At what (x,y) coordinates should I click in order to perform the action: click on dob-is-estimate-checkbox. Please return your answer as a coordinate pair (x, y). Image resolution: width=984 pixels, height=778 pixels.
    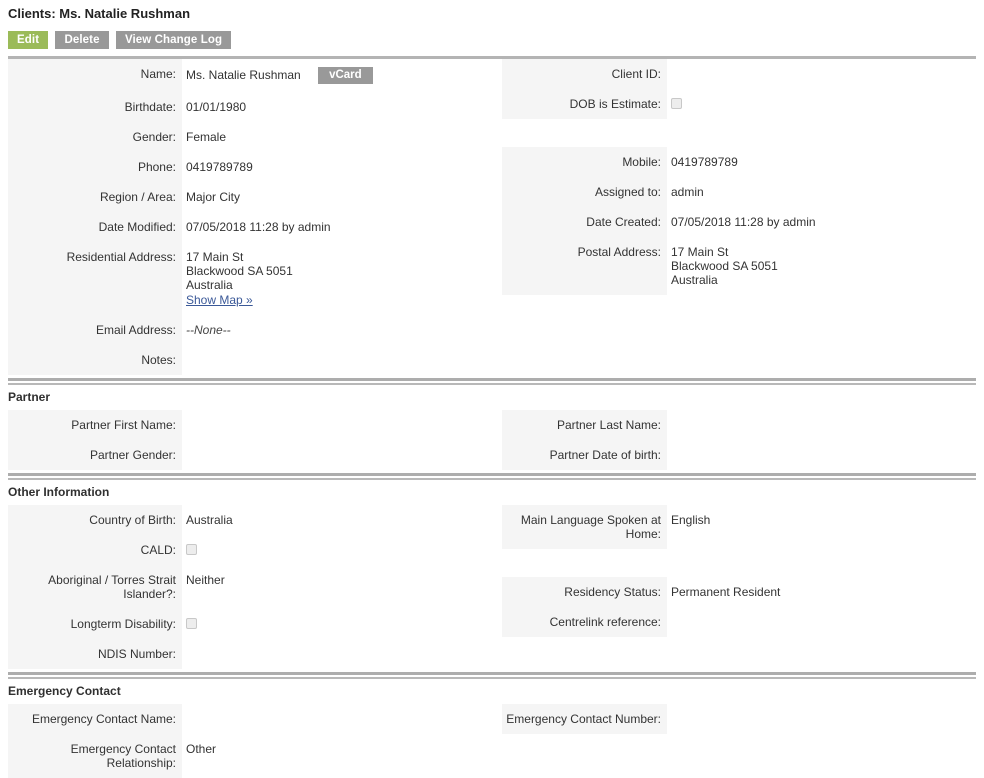
    Looking at the image, I should click on (676, 103).